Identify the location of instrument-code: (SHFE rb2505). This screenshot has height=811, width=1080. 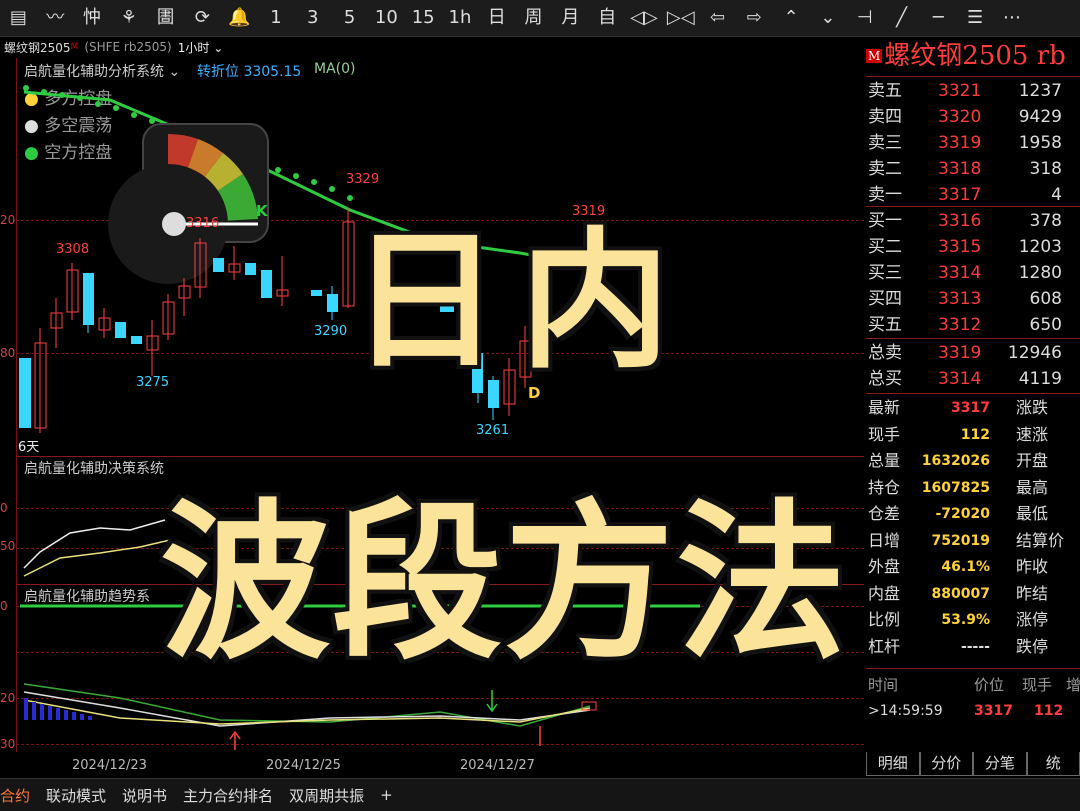
(127, 47).